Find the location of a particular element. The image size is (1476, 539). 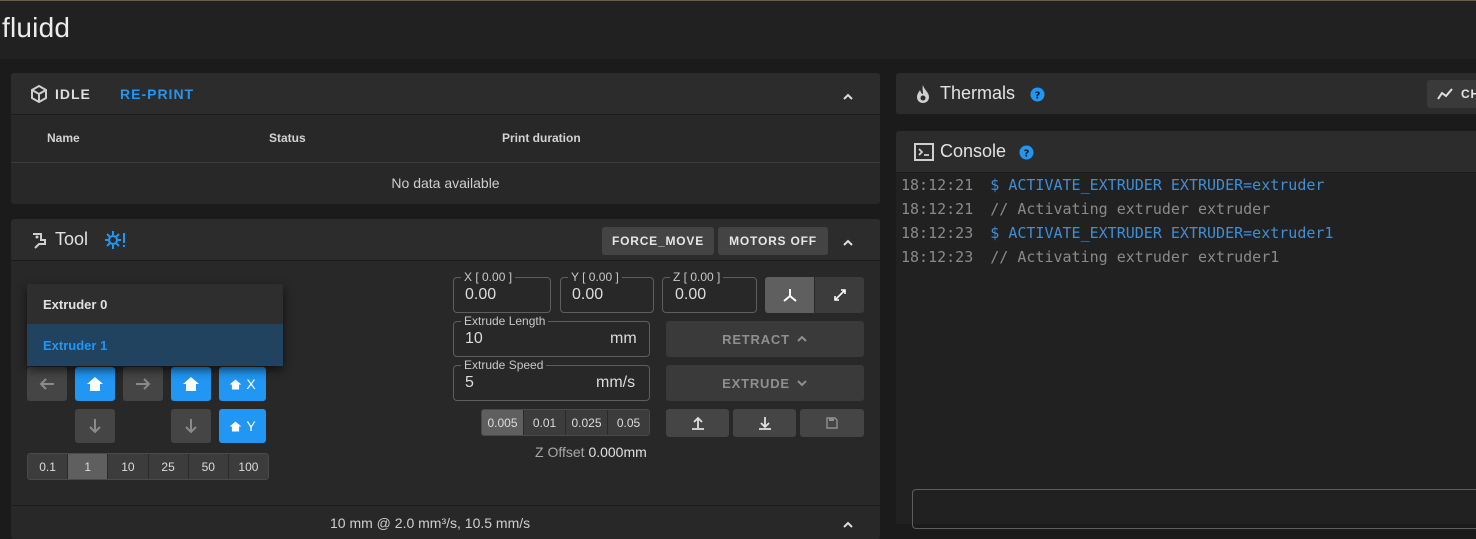

status-collapse-chevron-icon is located at coordinates (848, 97).